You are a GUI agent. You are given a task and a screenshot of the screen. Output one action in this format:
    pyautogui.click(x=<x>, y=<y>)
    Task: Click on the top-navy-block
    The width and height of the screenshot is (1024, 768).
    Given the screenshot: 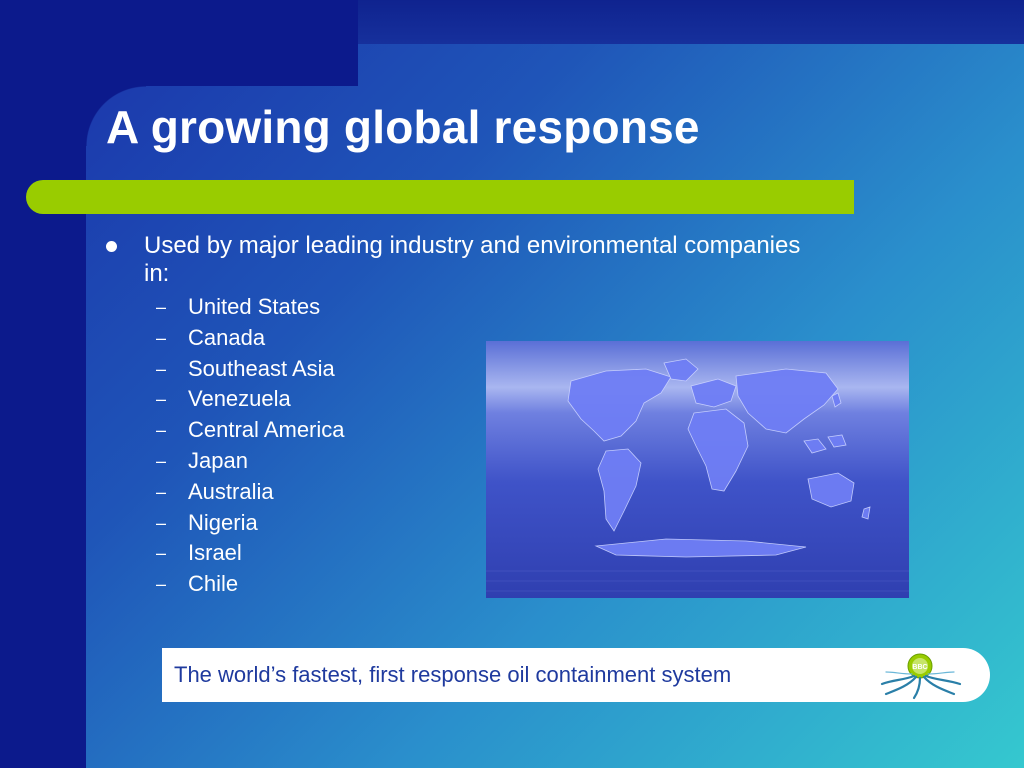 What is the action you would take?
    pyautogui.click(x=179, y=43)
    